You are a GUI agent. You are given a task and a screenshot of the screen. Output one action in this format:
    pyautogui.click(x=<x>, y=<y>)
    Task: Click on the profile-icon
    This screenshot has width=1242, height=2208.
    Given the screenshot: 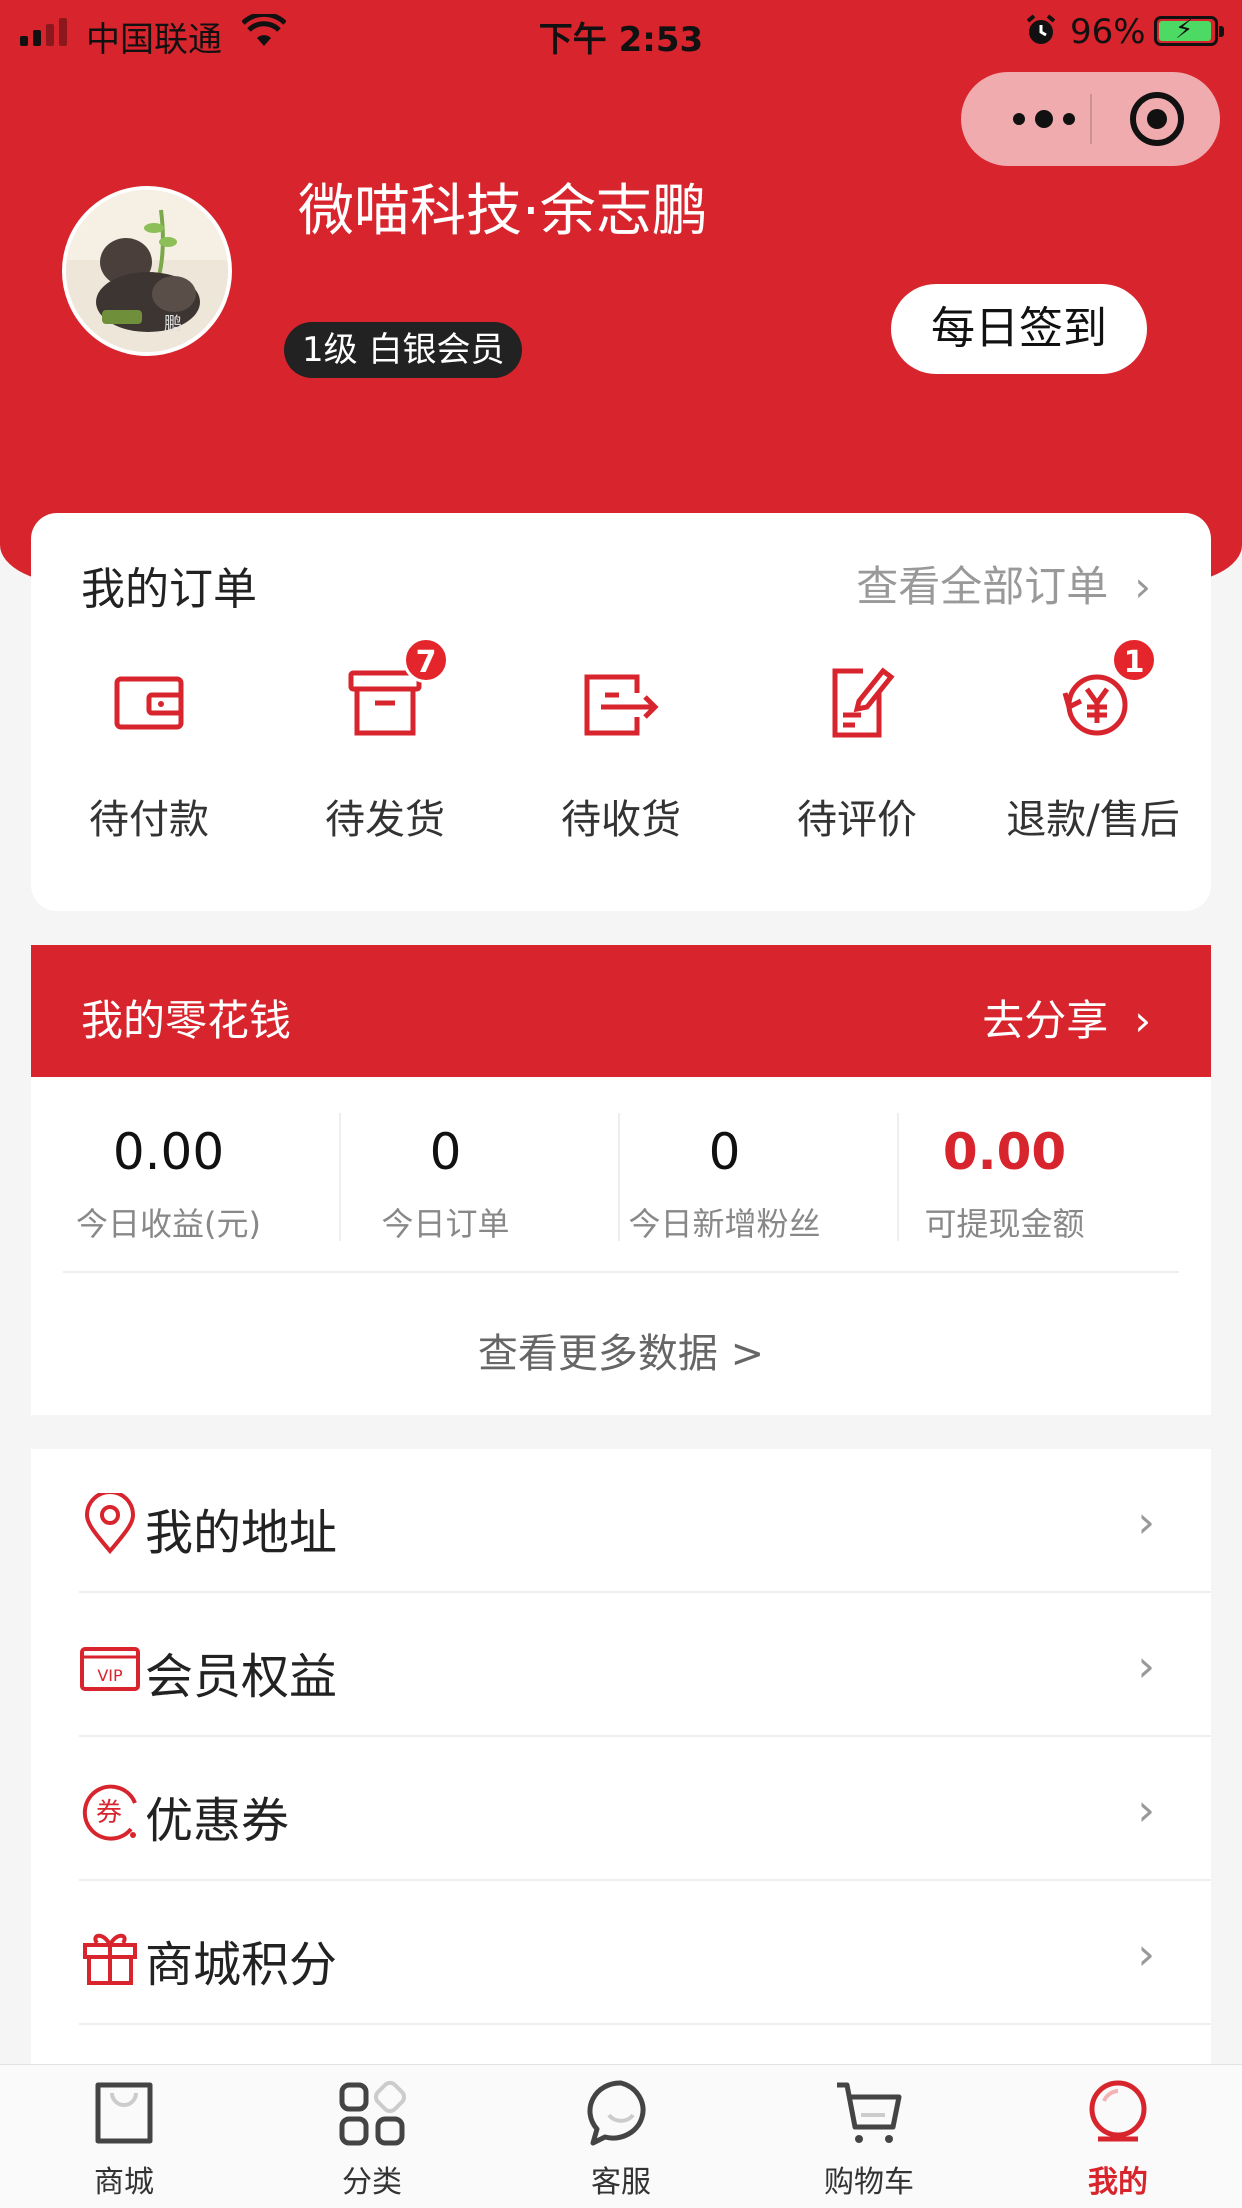 What is the action you would take?
    pyautogui.click(x=1118, y=2113)
    